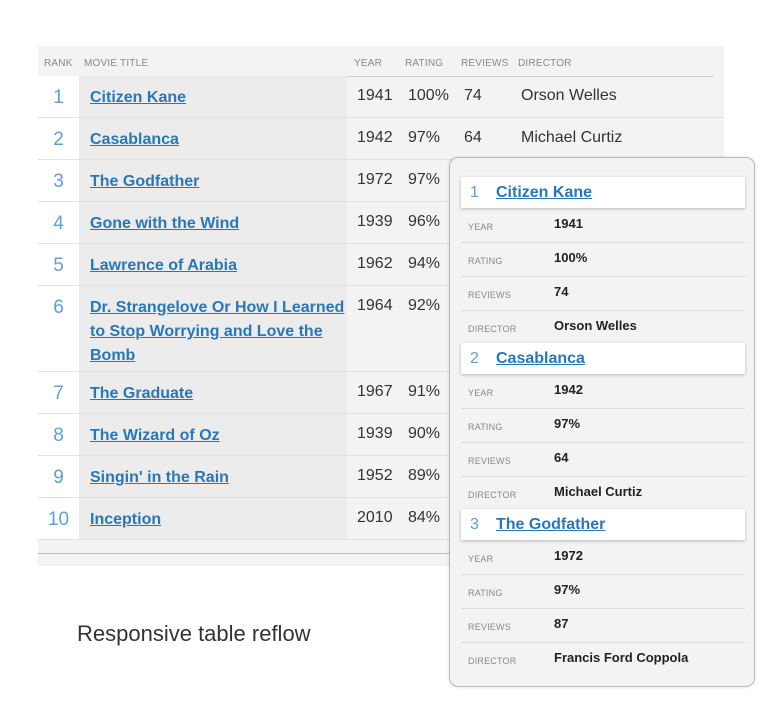 The image size is (780, 713). I want to click on caption: Responsive table reflow, so click(194, 633).